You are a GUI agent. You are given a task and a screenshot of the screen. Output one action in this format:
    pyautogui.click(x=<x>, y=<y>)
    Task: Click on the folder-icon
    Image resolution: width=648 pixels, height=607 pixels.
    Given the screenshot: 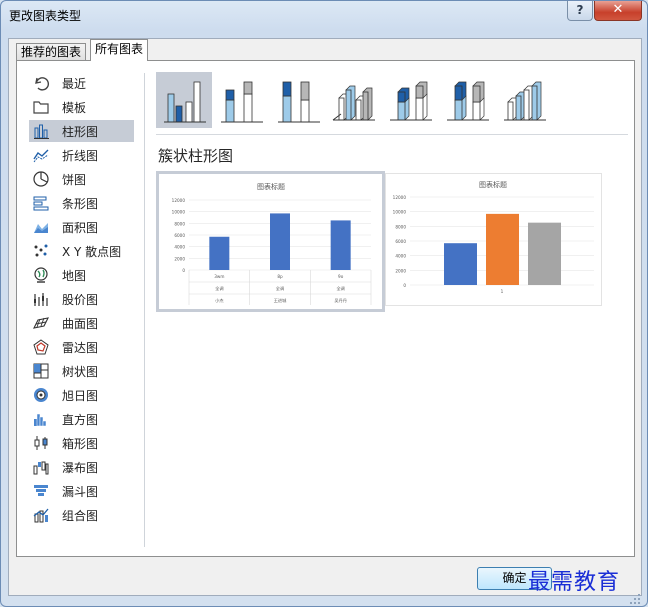 What is the action you would take?
    pyautogui.click(x=41, y=107)
    